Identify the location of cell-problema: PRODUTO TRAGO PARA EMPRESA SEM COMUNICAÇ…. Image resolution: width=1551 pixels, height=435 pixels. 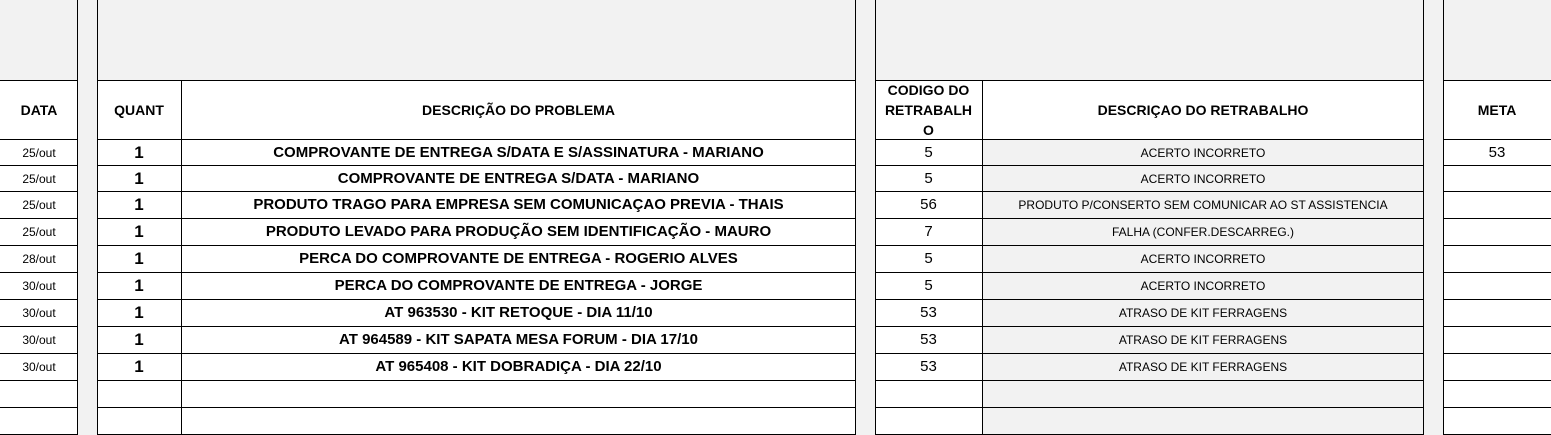
(518, 204).